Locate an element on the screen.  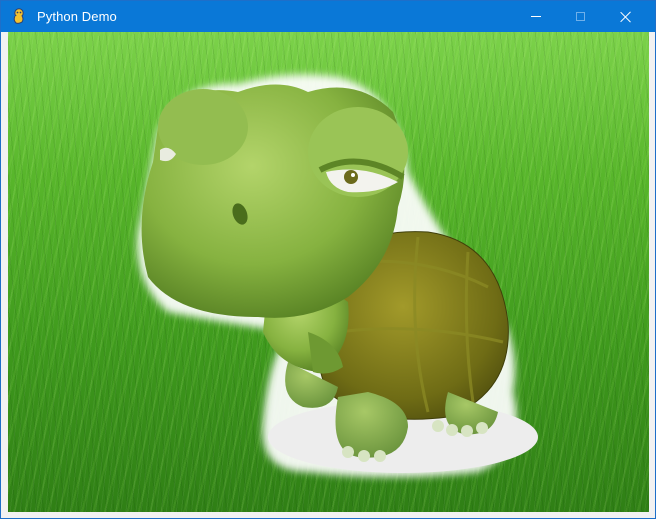
window-title: Python Demo is located at coordinates (77, 16).